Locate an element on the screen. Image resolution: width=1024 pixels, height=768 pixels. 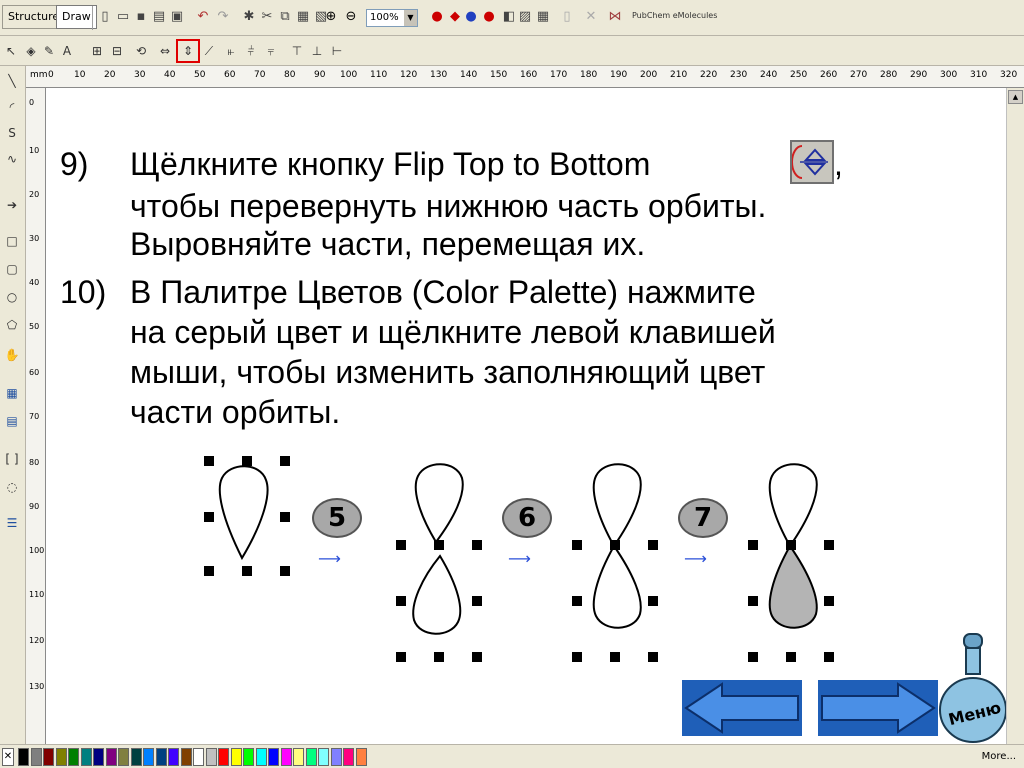
pdf-icon: ▣ is located at coordinates (177, 17).